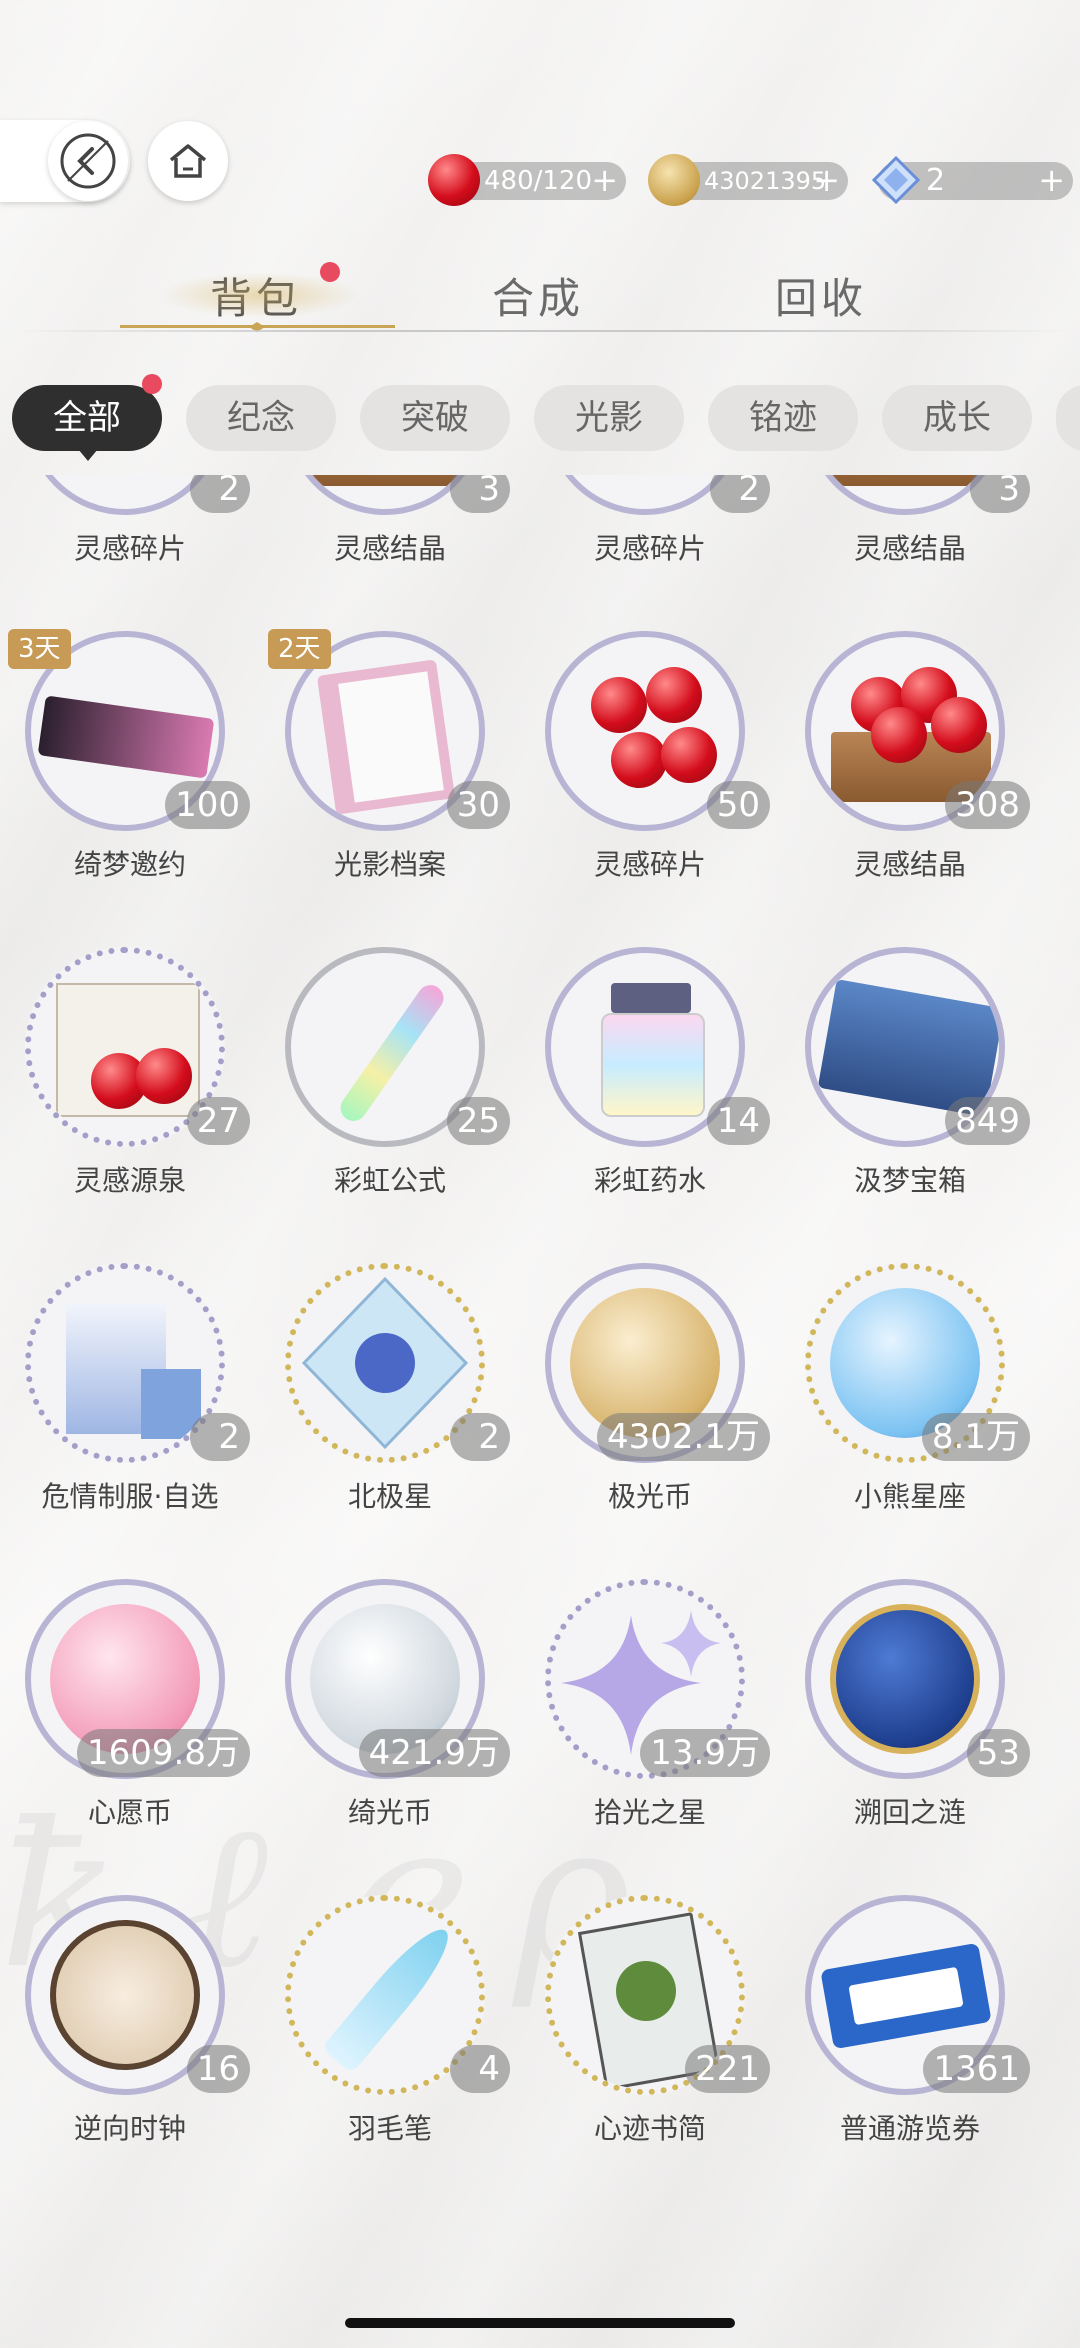 This screenshot has height=2348, width=1080. I want to click on item-quantity: 27, so click(218, 1121).